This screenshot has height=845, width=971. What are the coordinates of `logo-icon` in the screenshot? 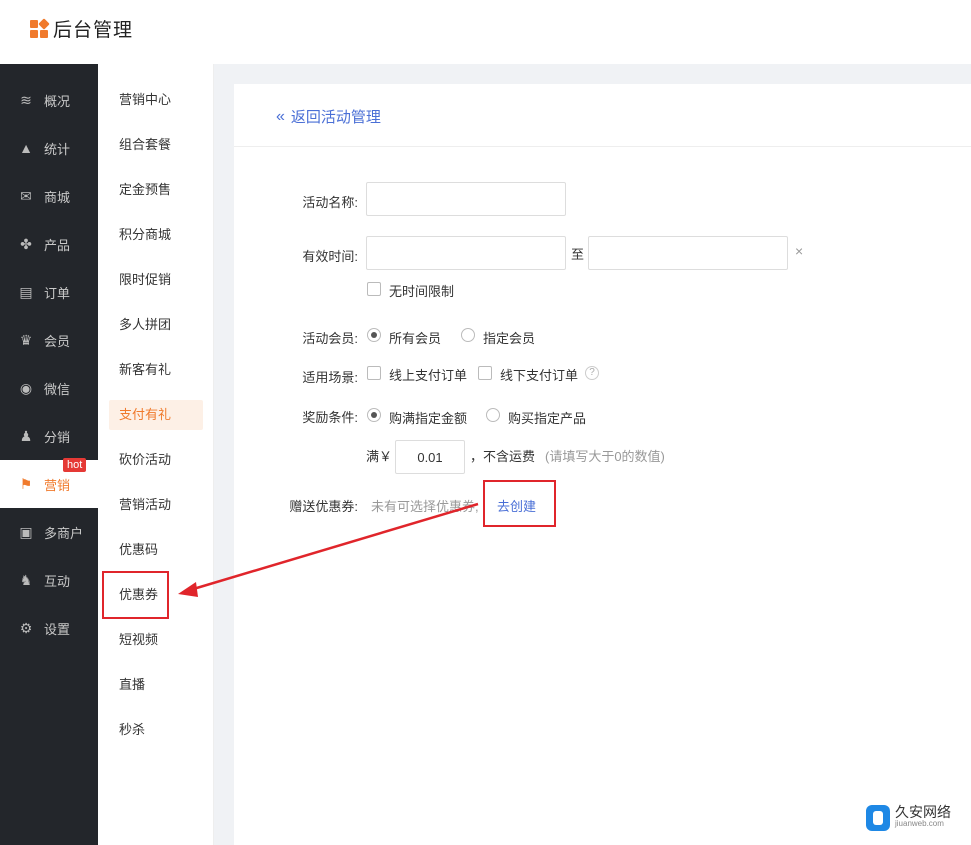 It's located at (40, 27).